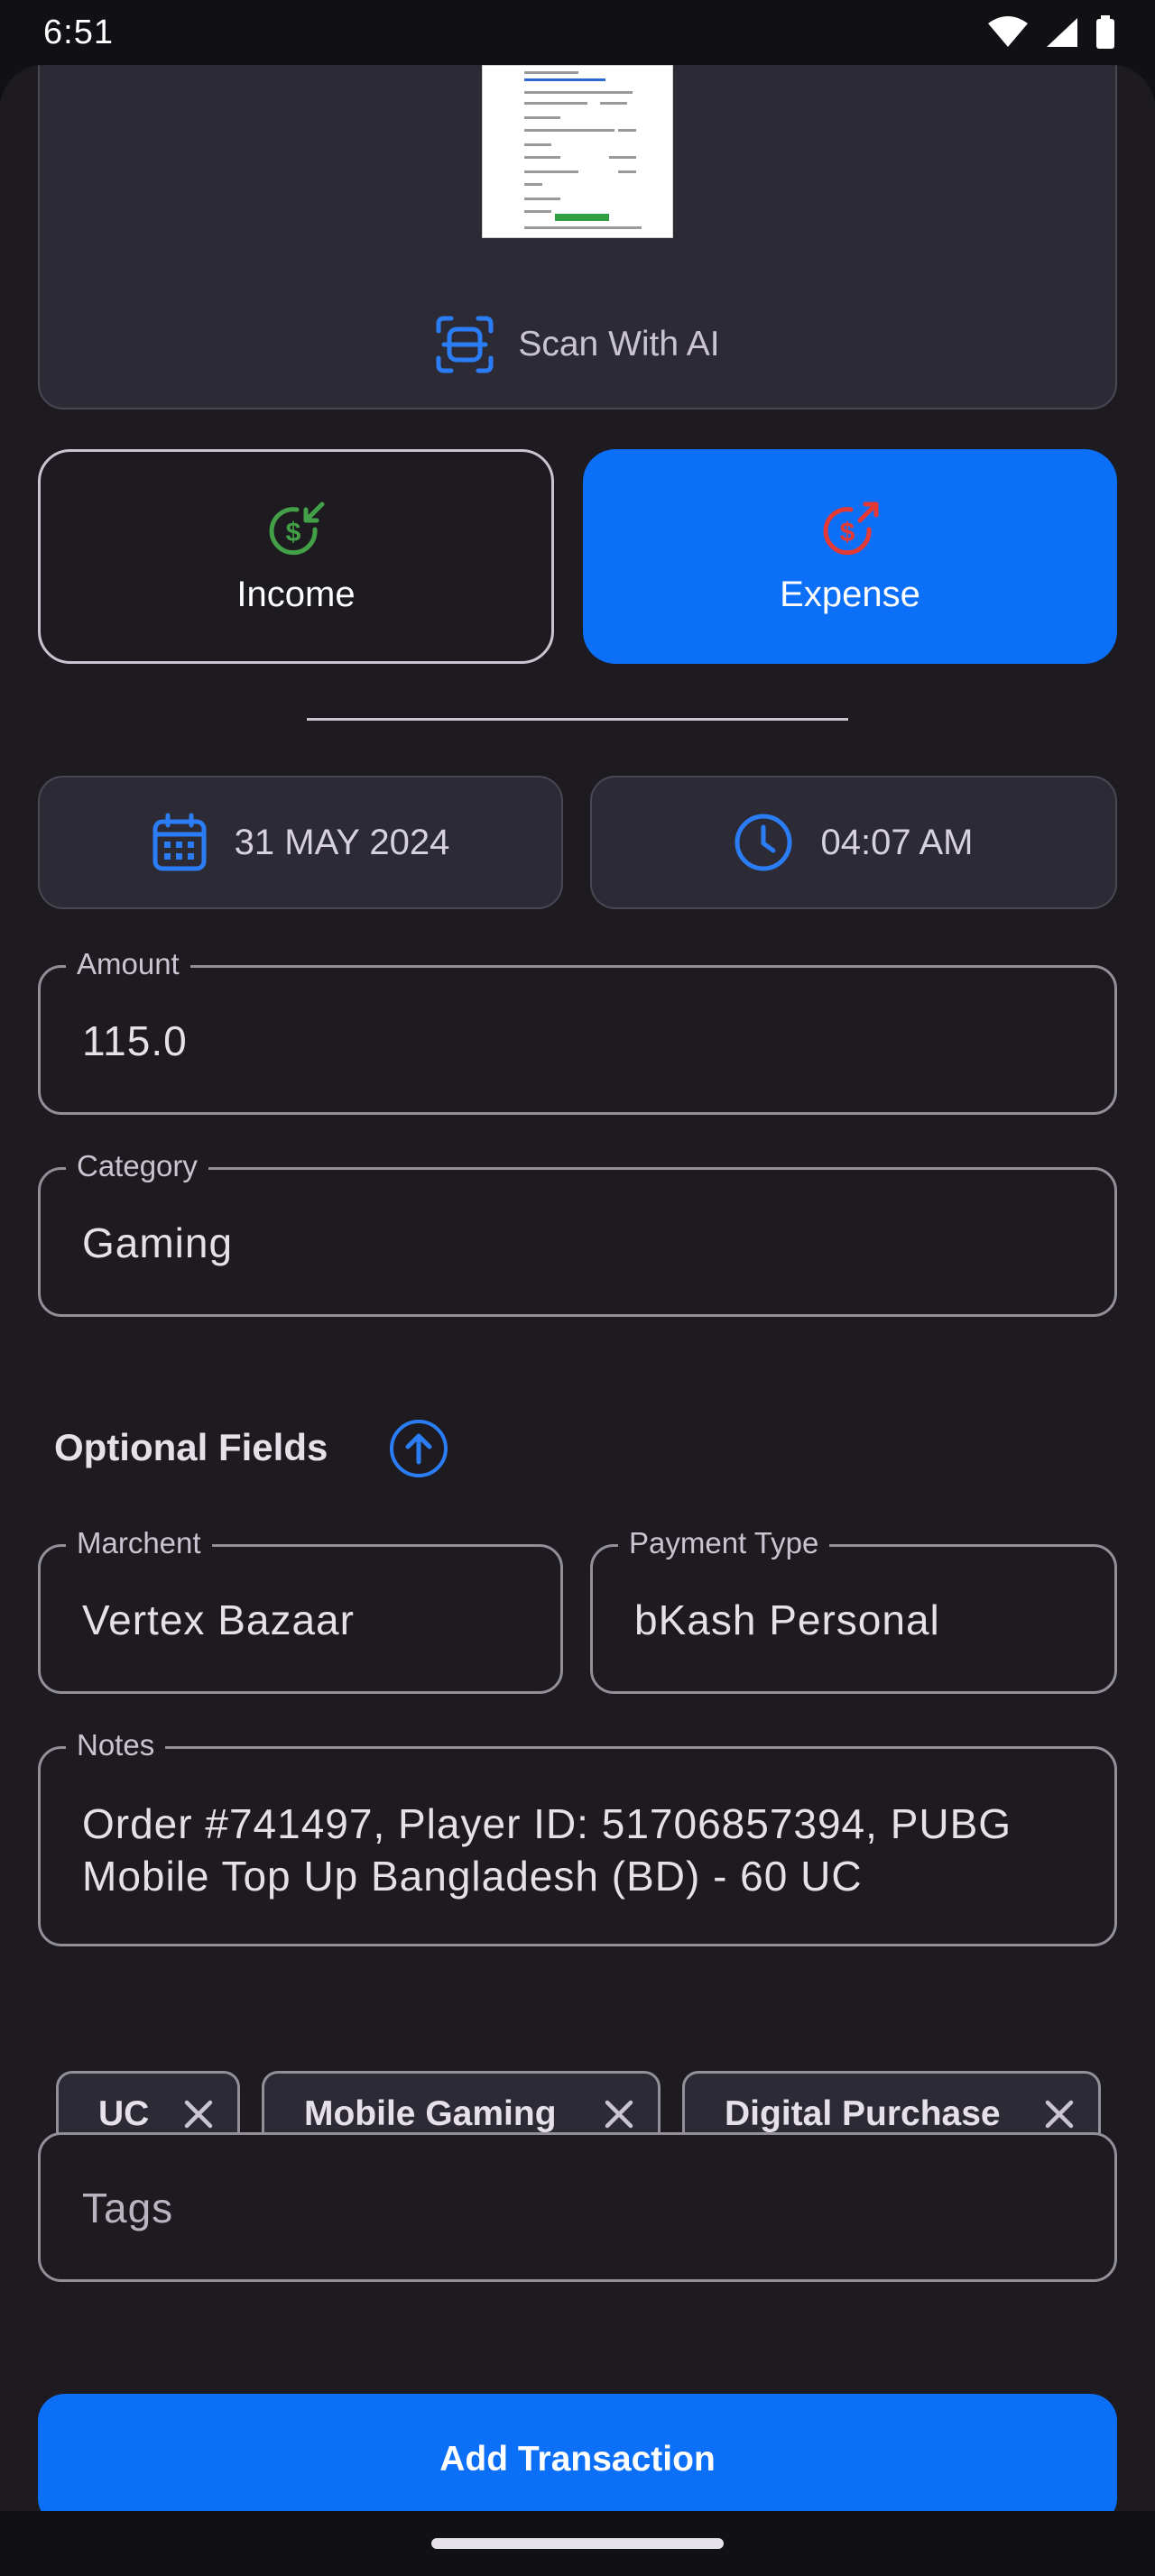 The width and height of the screenshot is (1155, 2576). I want to click on document-scanner-icon, so click(465, 344).